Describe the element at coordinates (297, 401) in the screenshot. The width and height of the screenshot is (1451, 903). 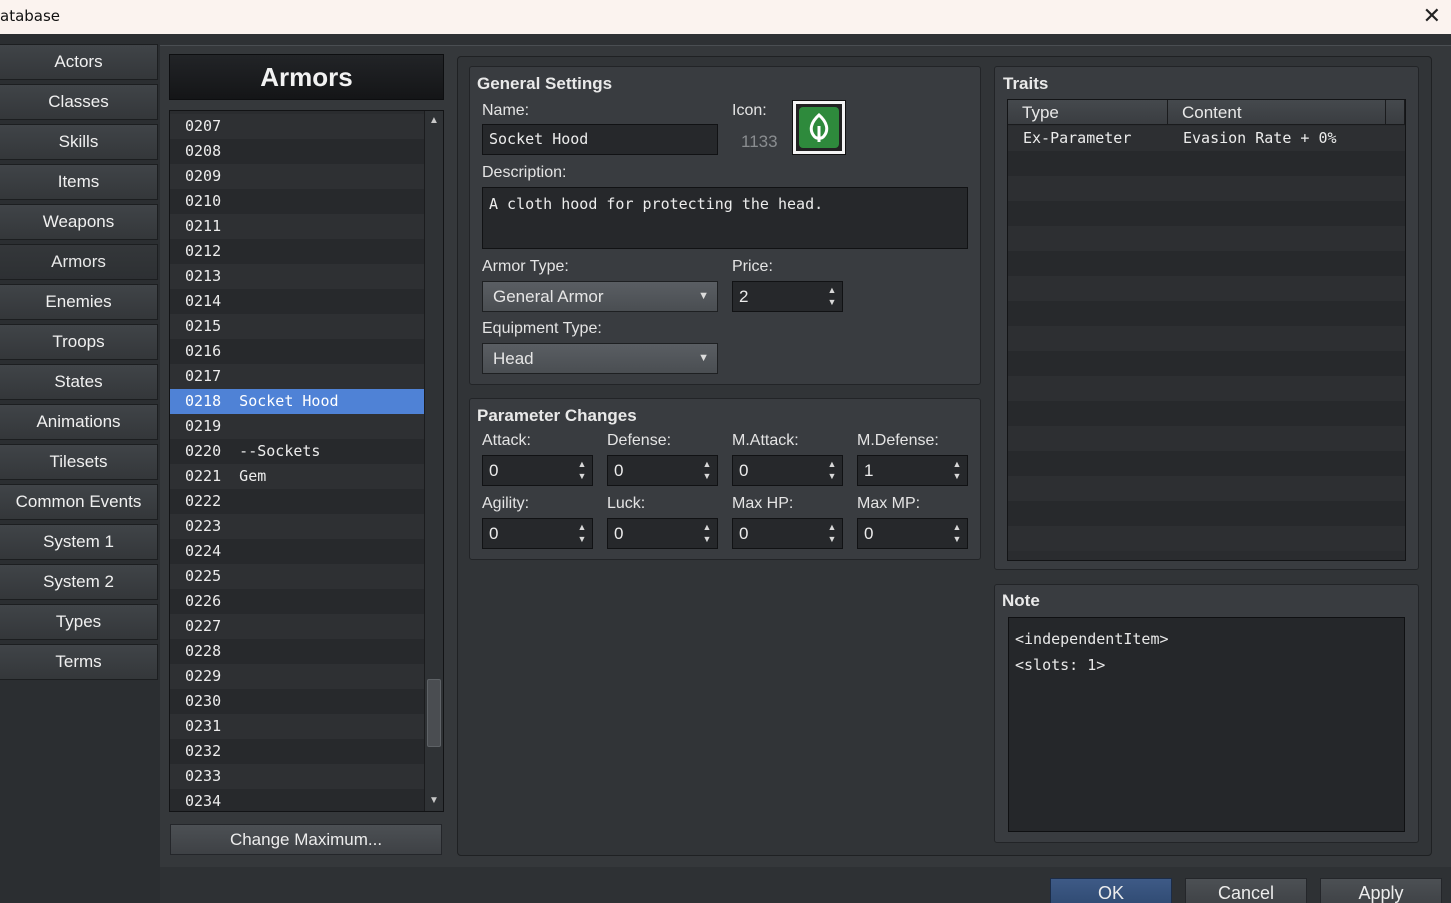
I see `list-item: 0218 Socket Hood` at that location.